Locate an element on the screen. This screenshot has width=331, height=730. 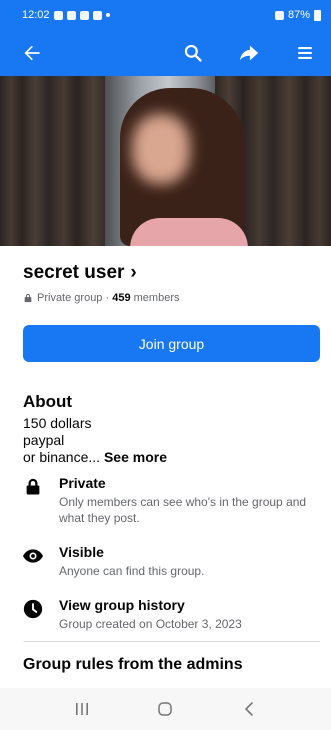
app-header: 12:02 87% is located at coordinates (165, 38).